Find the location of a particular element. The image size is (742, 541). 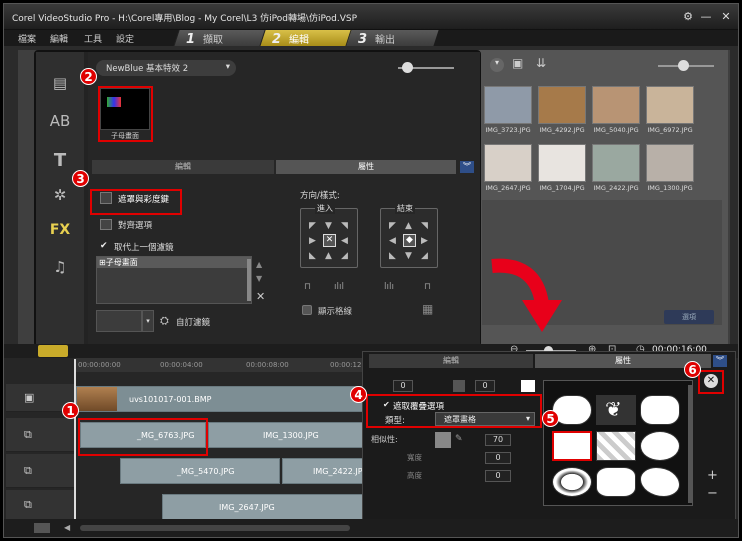

menu-tools: 工具 is located at coordinates (93, 38).